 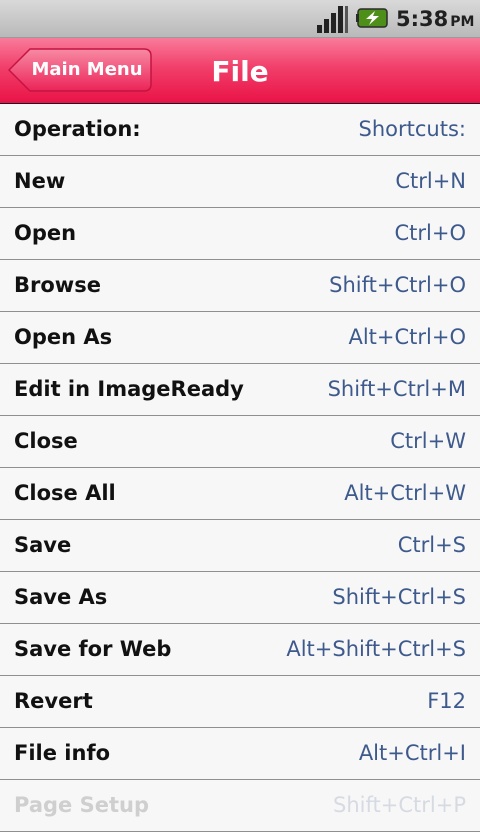 What do you see at coordinates (462, 22) in the screenshot?
I see `clock-ampm: PM` at bounding box center [462, 22].